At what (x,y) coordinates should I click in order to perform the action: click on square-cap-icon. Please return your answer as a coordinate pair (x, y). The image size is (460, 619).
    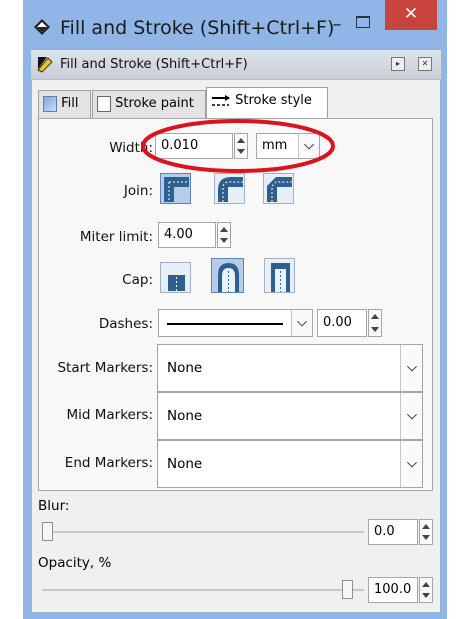
    Looking at the image, I should click on (280, 277).